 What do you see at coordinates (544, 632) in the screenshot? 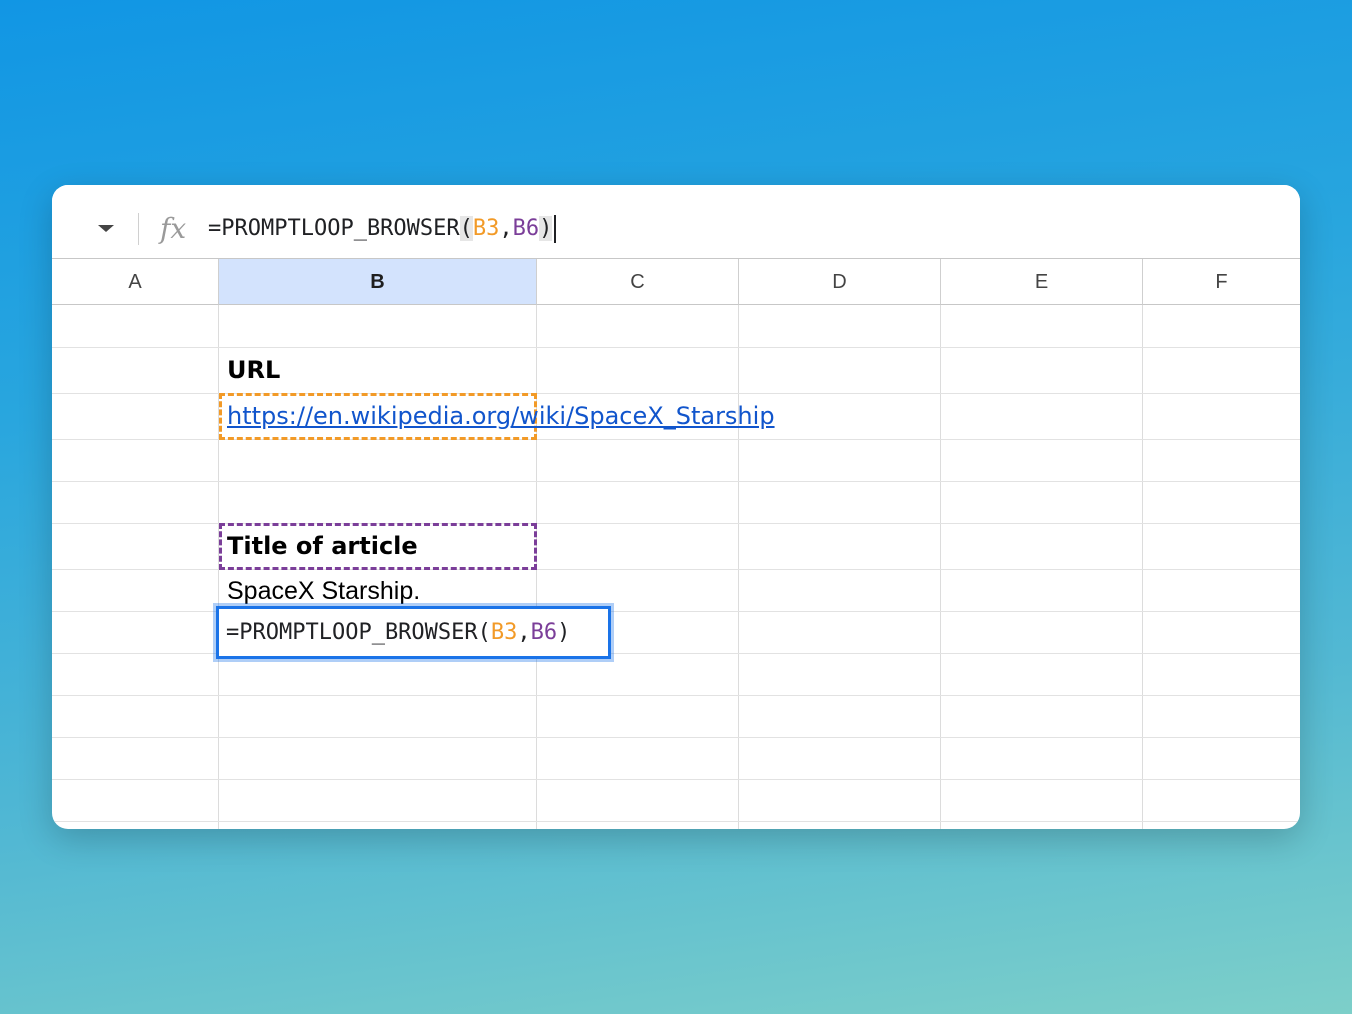
I see `editor-ref-b6: B6` at bounding box center [544, 632].